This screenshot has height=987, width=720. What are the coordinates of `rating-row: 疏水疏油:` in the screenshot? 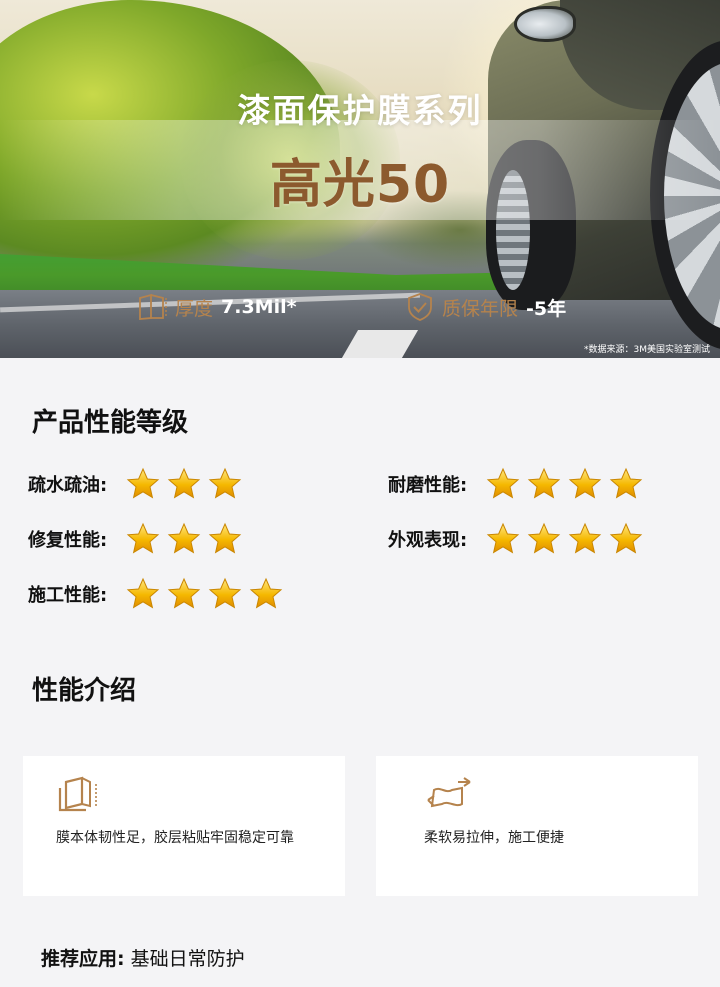 It's located at (138, 484).